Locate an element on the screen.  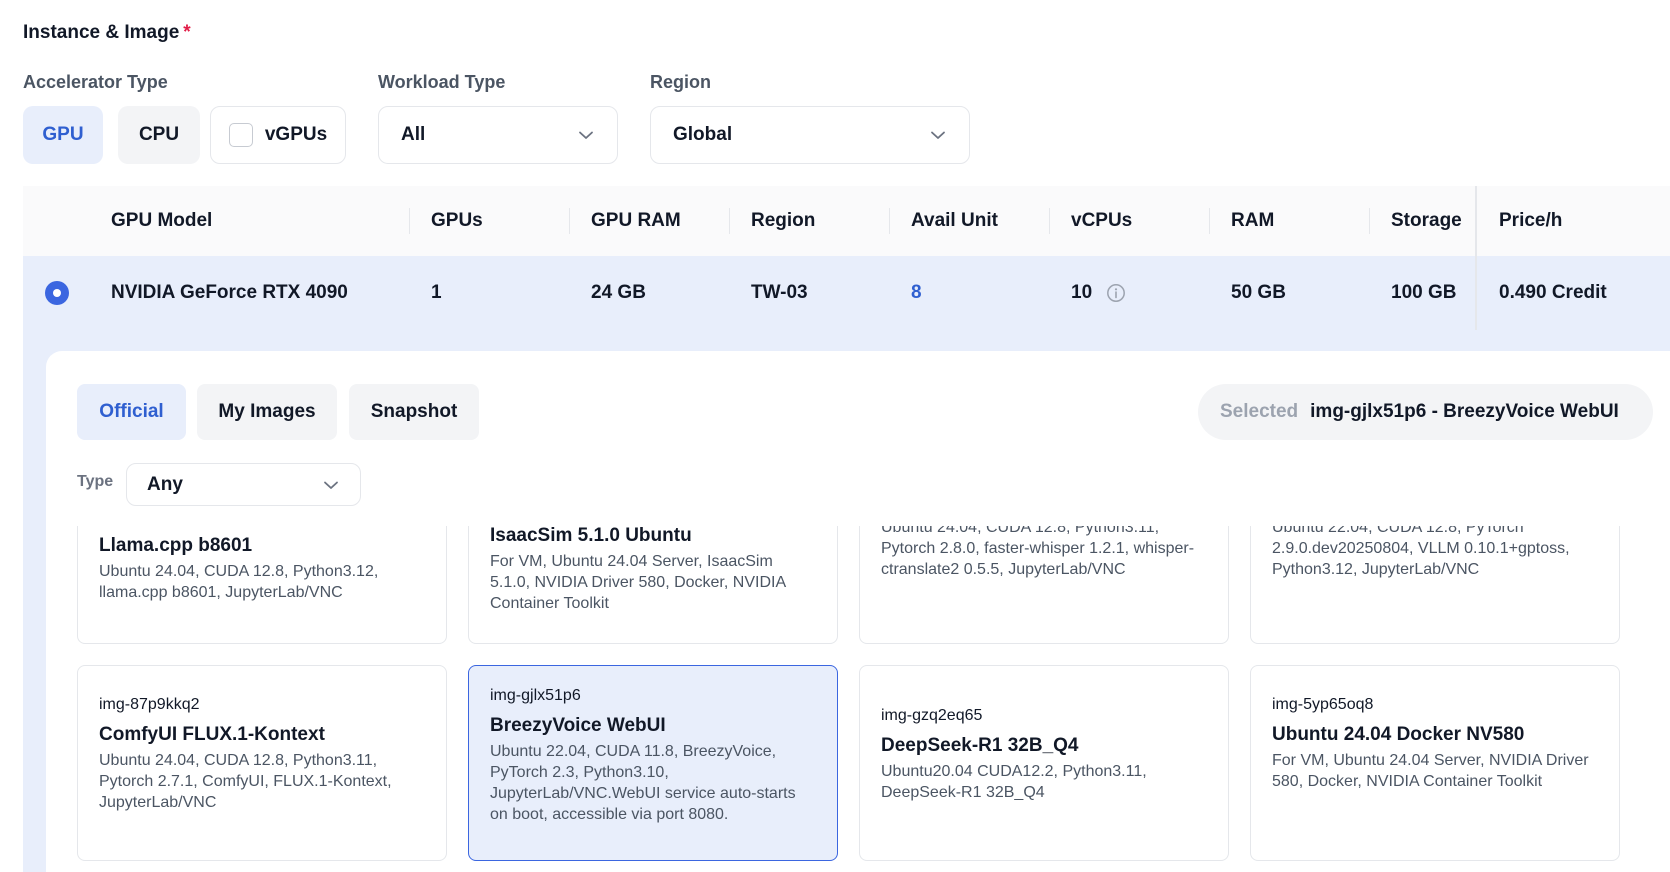
header-ram: RAM is located at coordinates (1253, 220).